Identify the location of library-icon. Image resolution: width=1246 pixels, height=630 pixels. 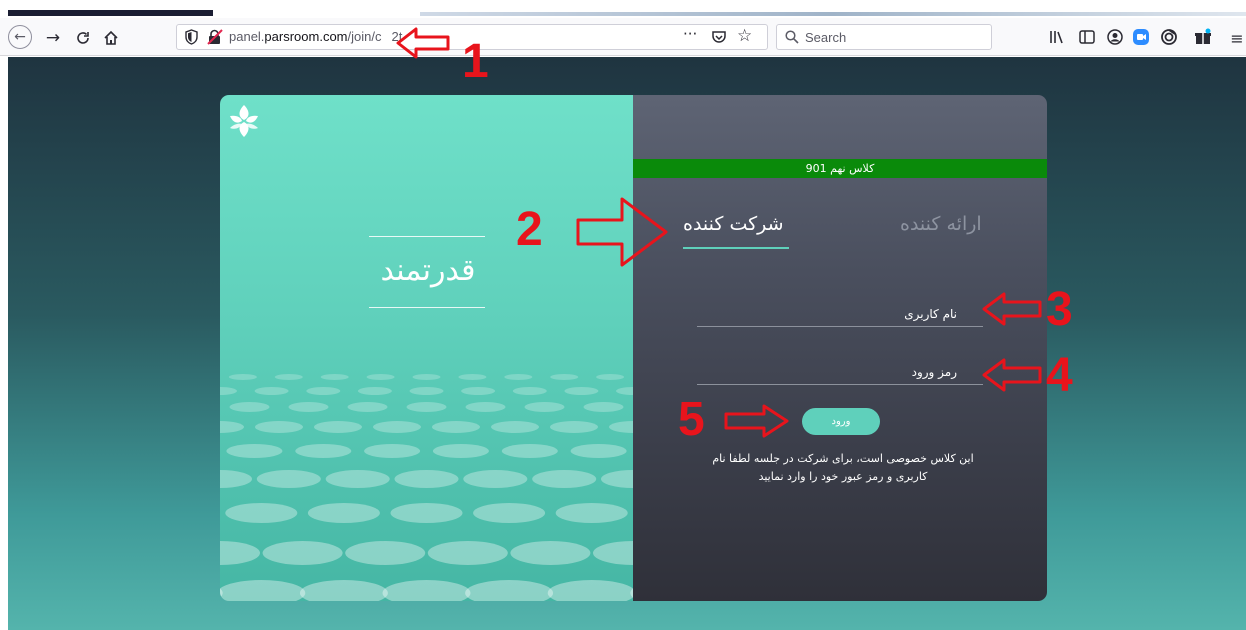
(1057, 37).